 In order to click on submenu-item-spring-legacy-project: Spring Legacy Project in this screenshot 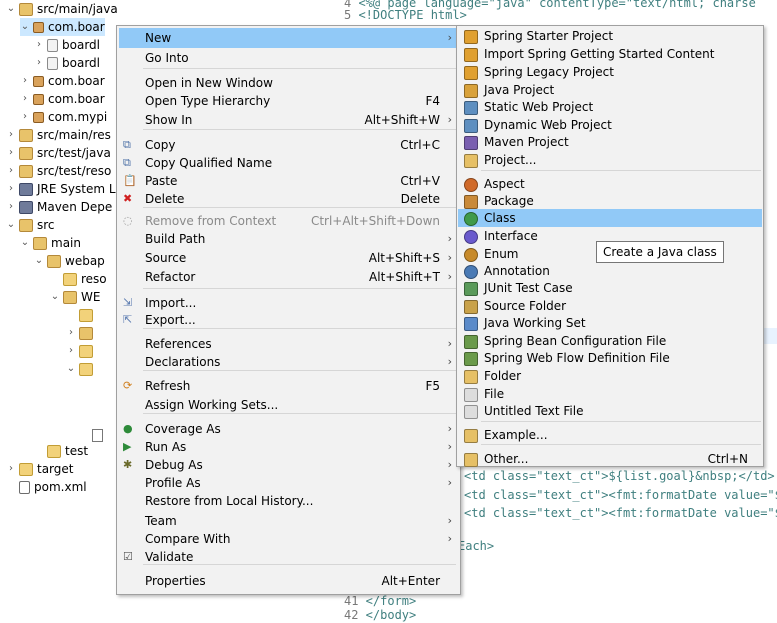, I will do `click(610, 72)`.